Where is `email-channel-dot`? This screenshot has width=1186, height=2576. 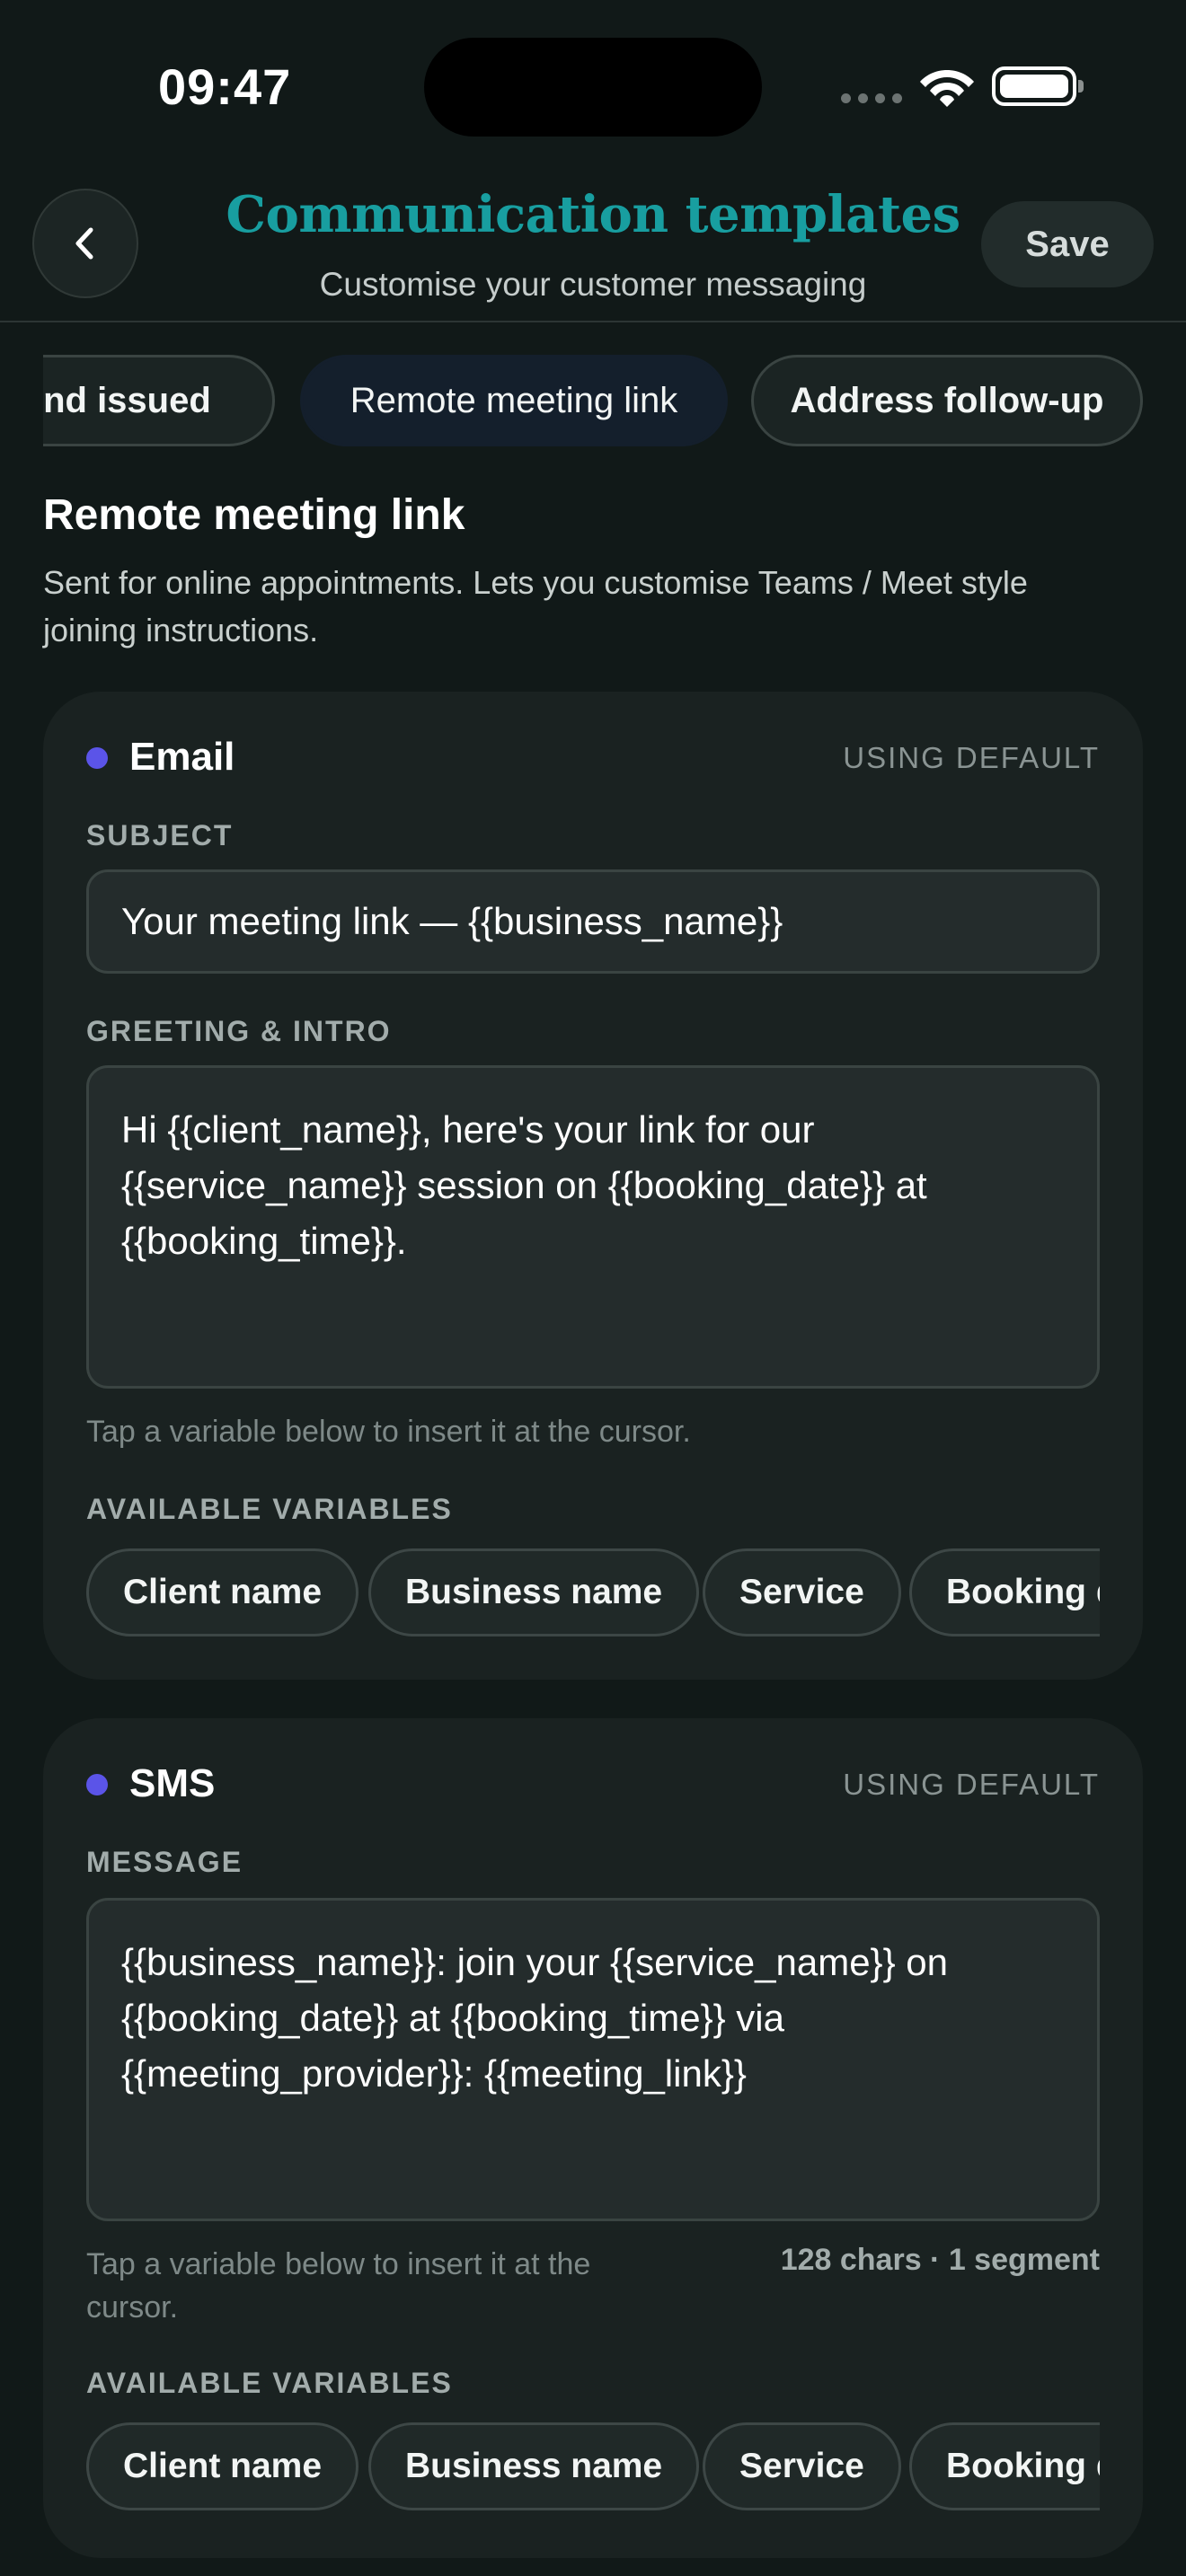
email-channel-dot is located at coordinates (97, 758).